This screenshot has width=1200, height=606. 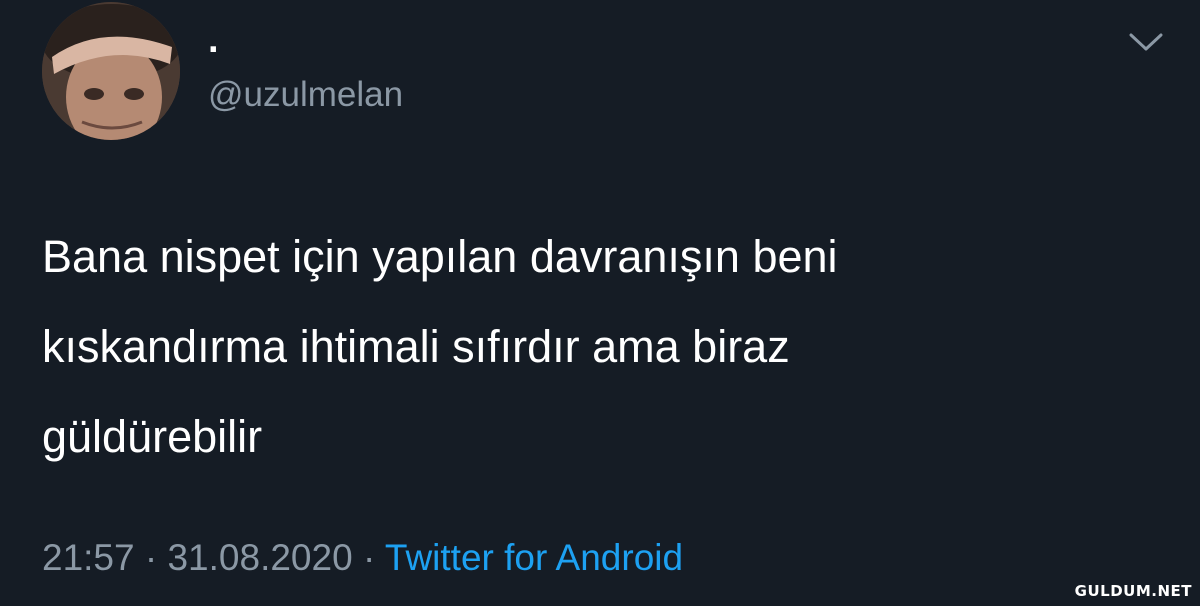 I want to click on avatar-photo-icon, so click(x=111, y=71).